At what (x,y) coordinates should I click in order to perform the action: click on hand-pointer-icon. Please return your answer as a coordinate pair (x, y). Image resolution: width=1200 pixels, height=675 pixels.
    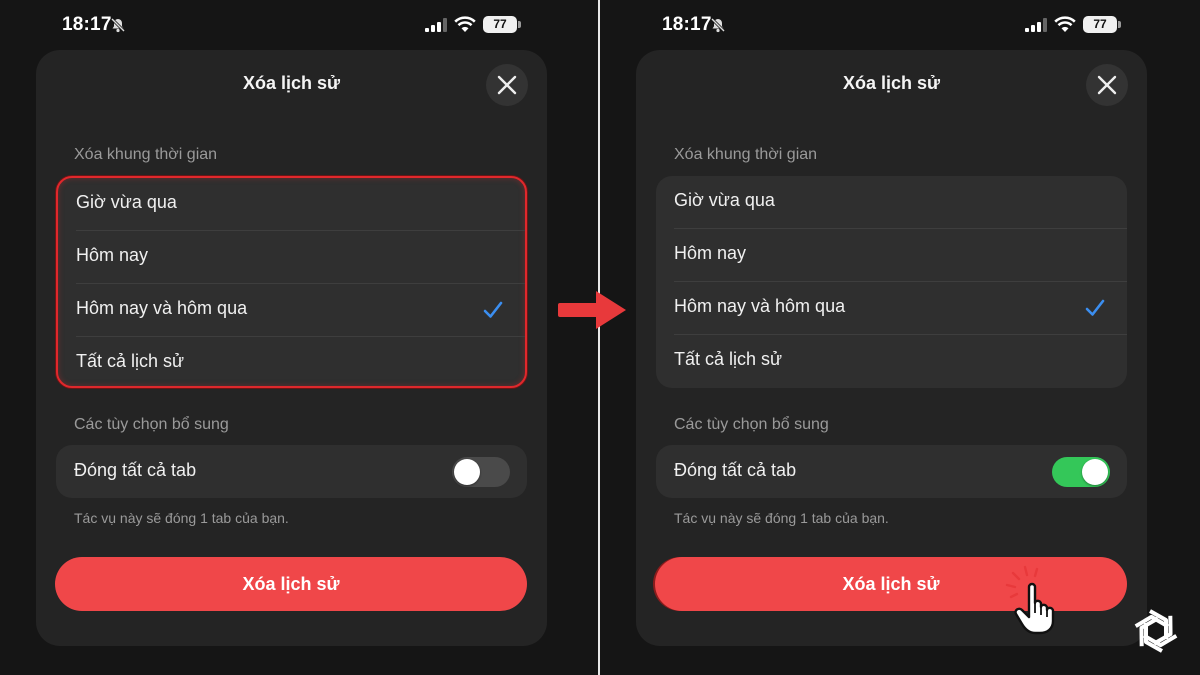
    Looking at the image, I should click on (1030, 600).